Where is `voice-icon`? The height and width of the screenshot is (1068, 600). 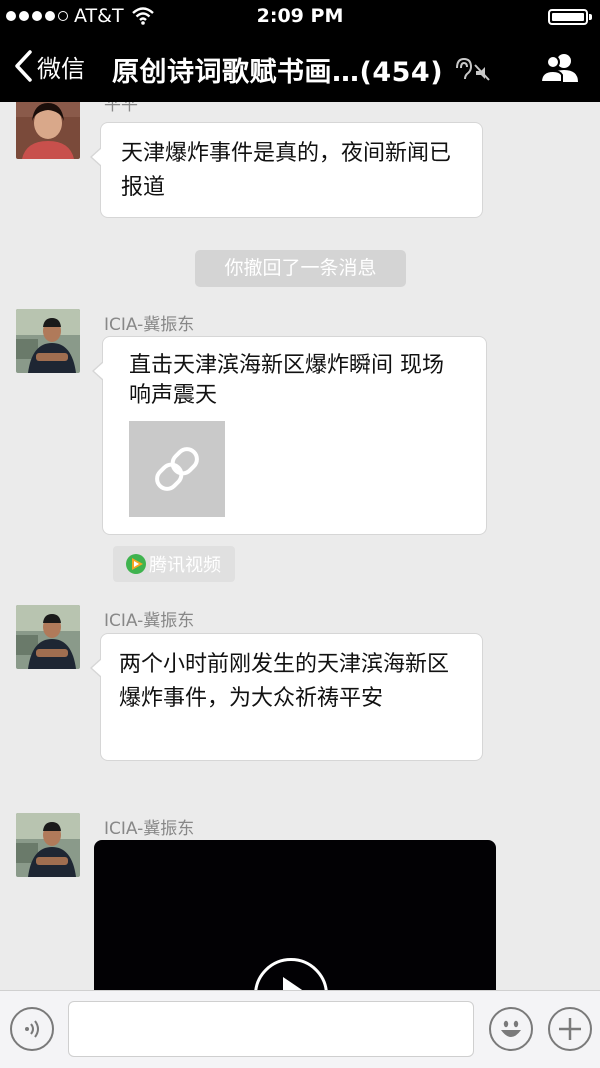 voice-icon is located at coordinates (32, 1029).